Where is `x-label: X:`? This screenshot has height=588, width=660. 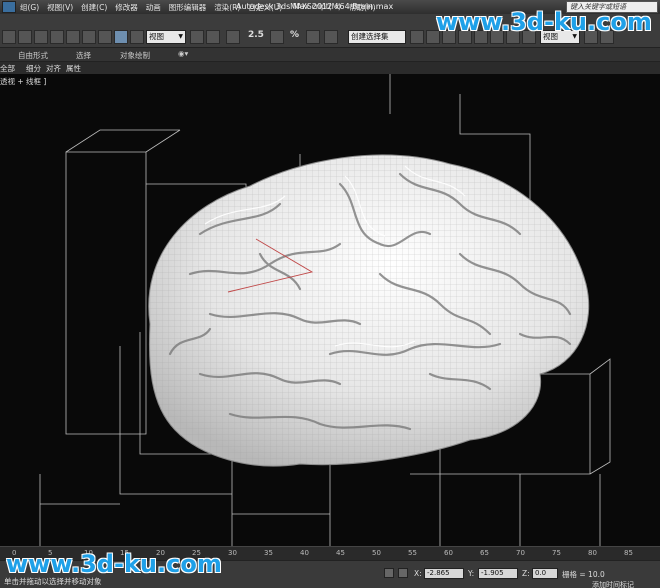 x-label: X: is located at coordinates (418, 573).